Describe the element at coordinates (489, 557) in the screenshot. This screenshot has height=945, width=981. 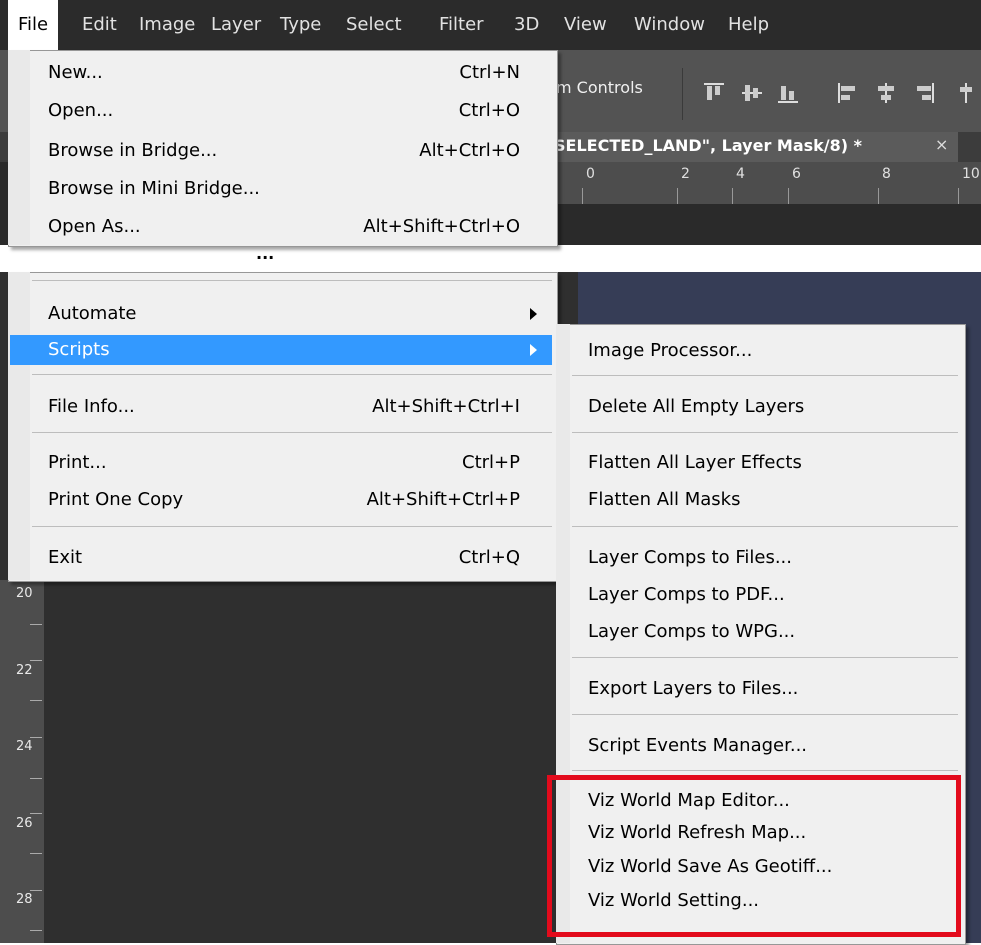
I see `menu-item-shortcut: Ctrl+Q` at that location.